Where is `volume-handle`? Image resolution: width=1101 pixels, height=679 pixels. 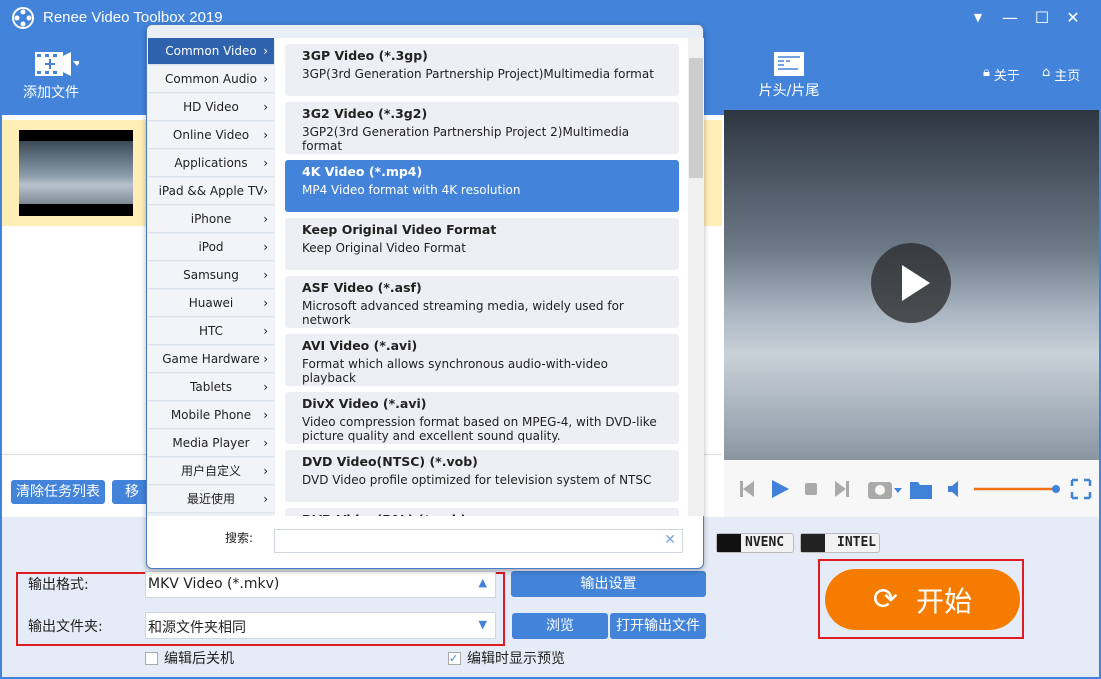
volume-handle is located at coordinates (1056, 489).